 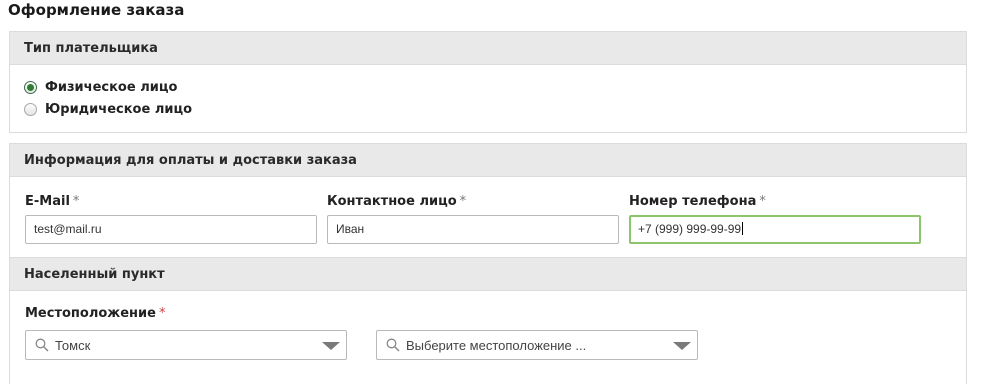 I want to click on phone-field: +7 (999) 999-99-99, so click(x=775, y=229).